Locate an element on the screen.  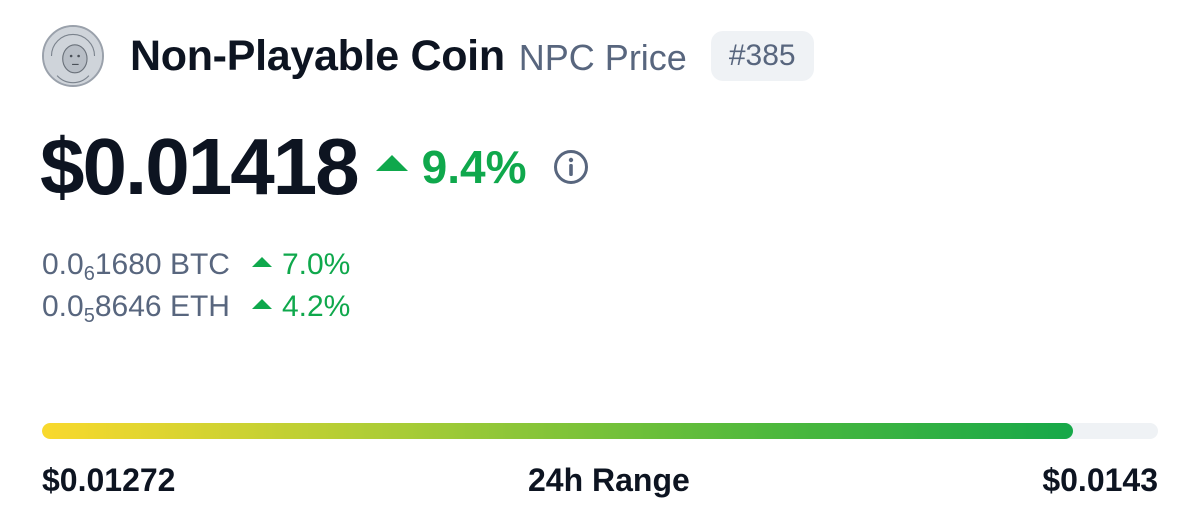
info-icon is located at coordinates (571, 167).